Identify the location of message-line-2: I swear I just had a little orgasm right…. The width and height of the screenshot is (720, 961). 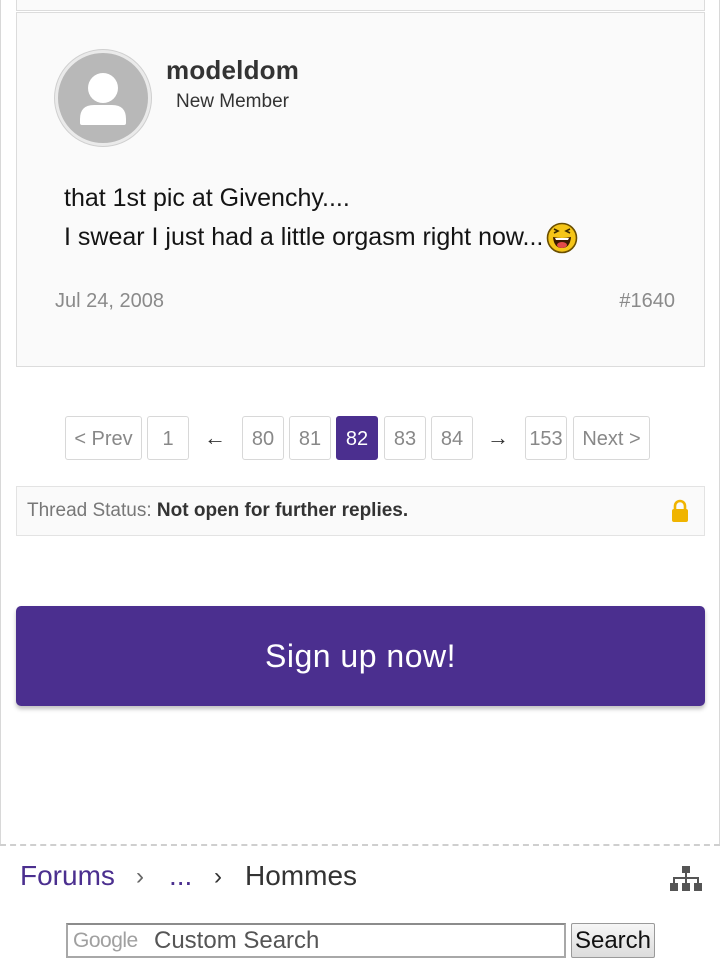
(321, 237).